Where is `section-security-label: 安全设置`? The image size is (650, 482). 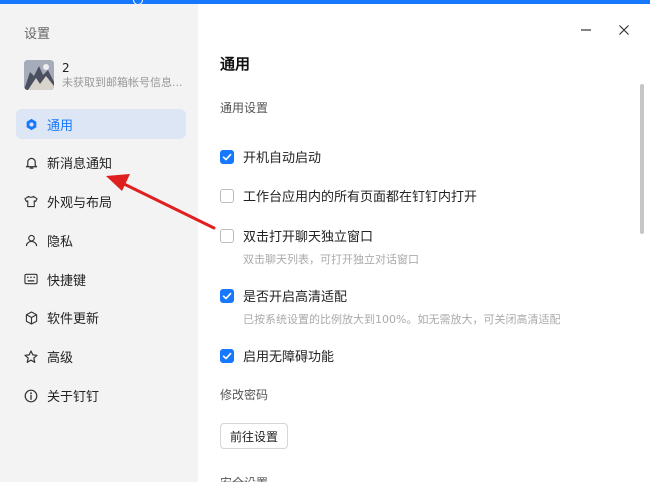
section-security-label: 安全设置 is located at coordinates (244, 478).